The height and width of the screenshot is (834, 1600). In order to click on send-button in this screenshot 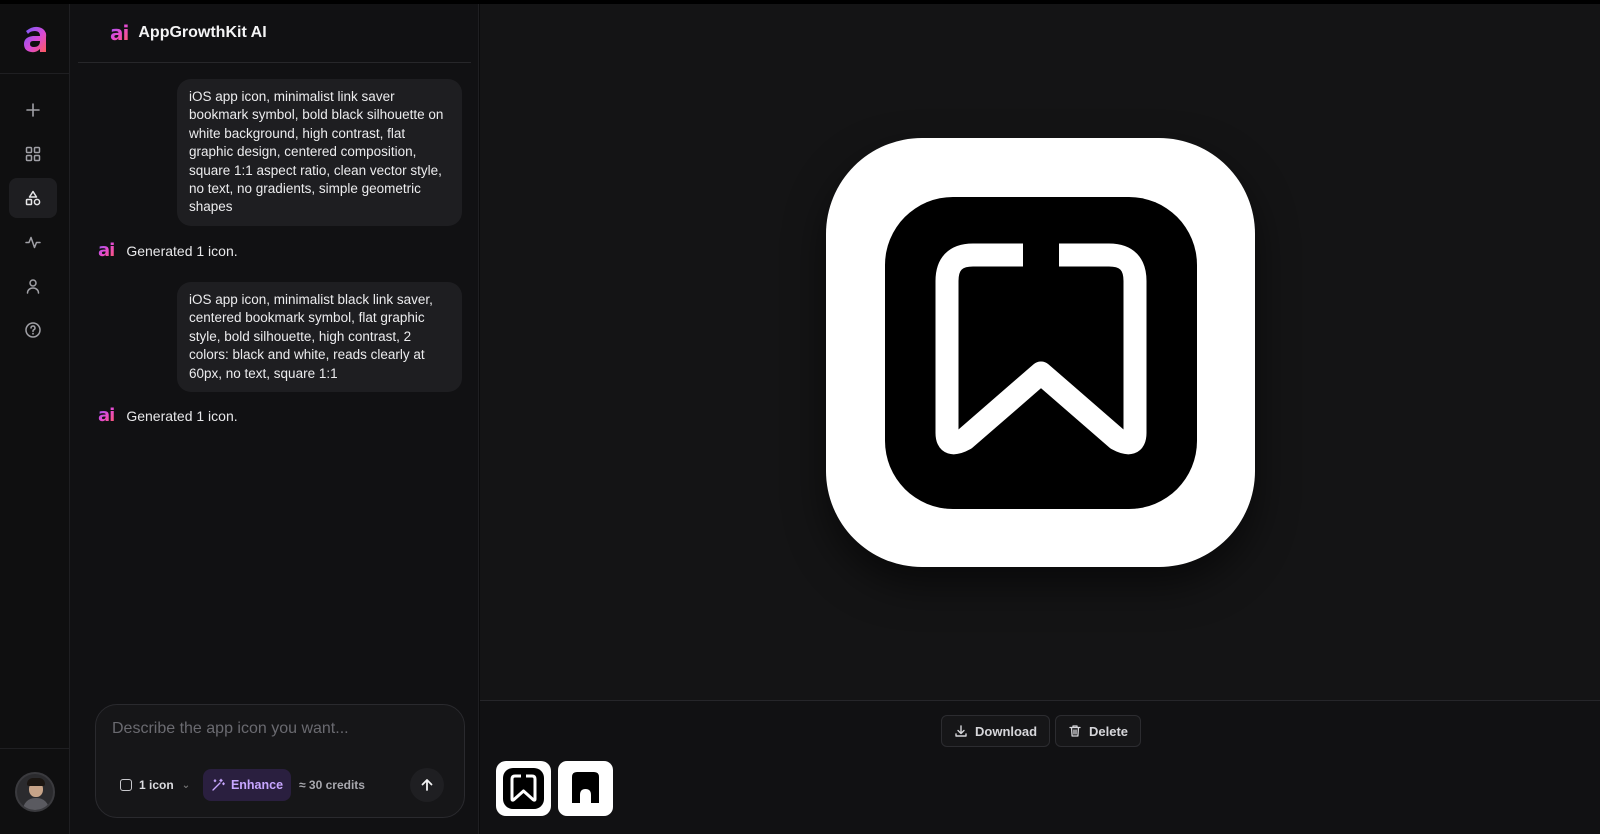, I will do `click(427, 785)`.